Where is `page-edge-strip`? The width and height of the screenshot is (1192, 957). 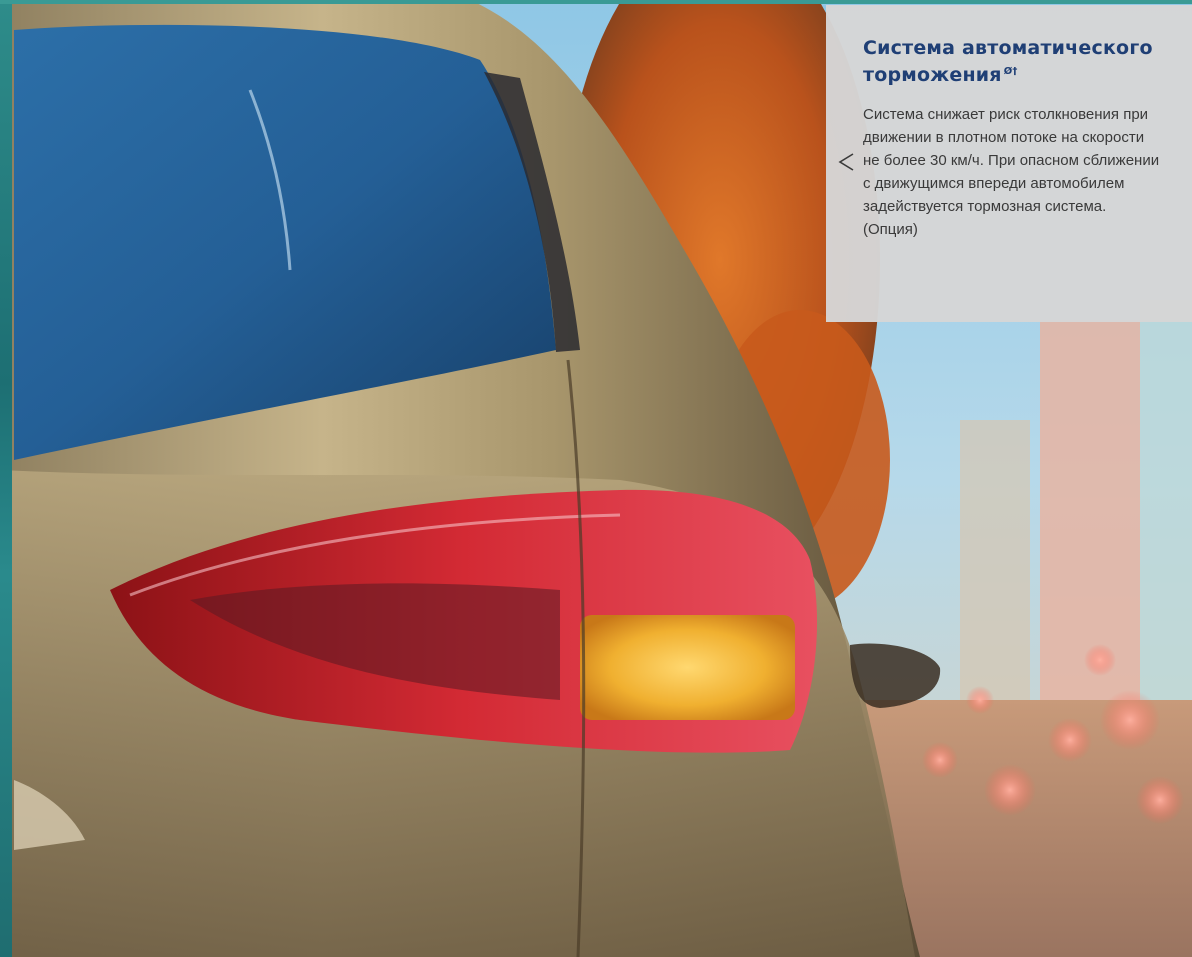 page-edge-strip is located at coordinates (6, 478).